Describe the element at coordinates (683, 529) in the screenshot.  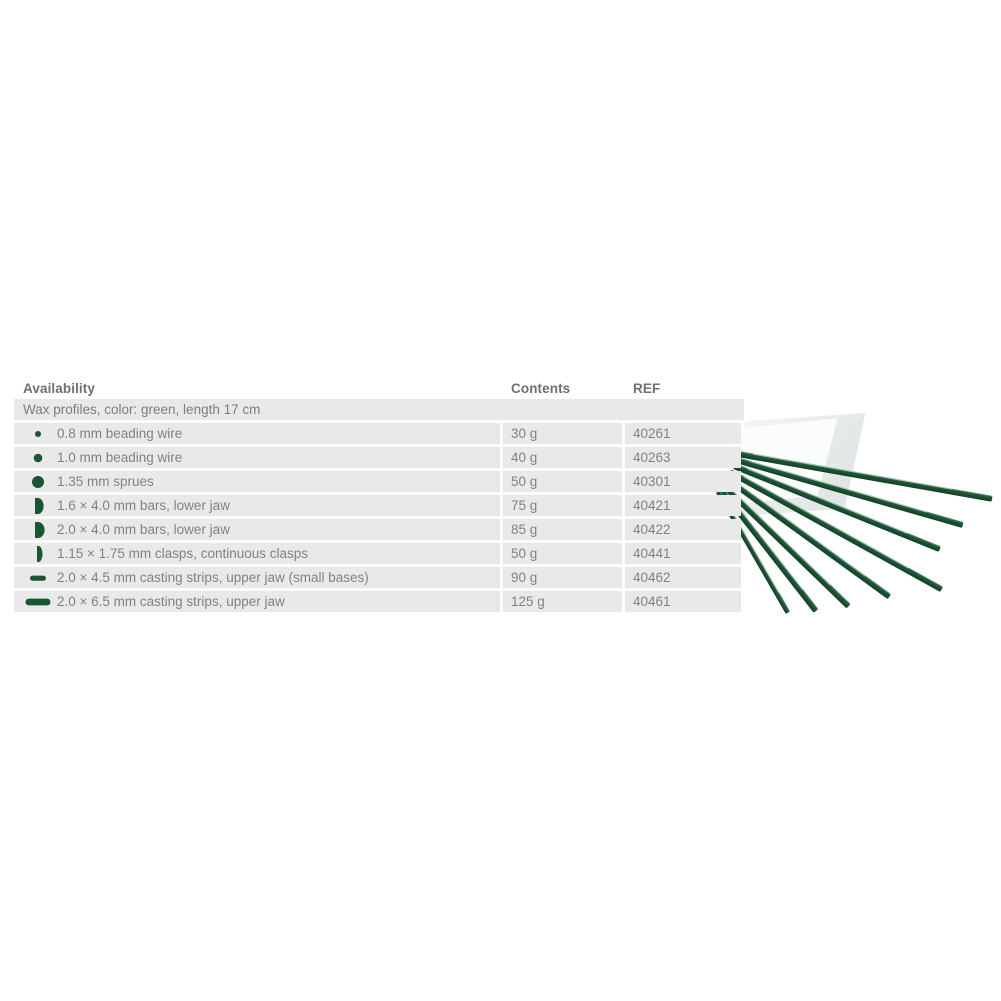
I see `cell-ref: 40422` at that location.